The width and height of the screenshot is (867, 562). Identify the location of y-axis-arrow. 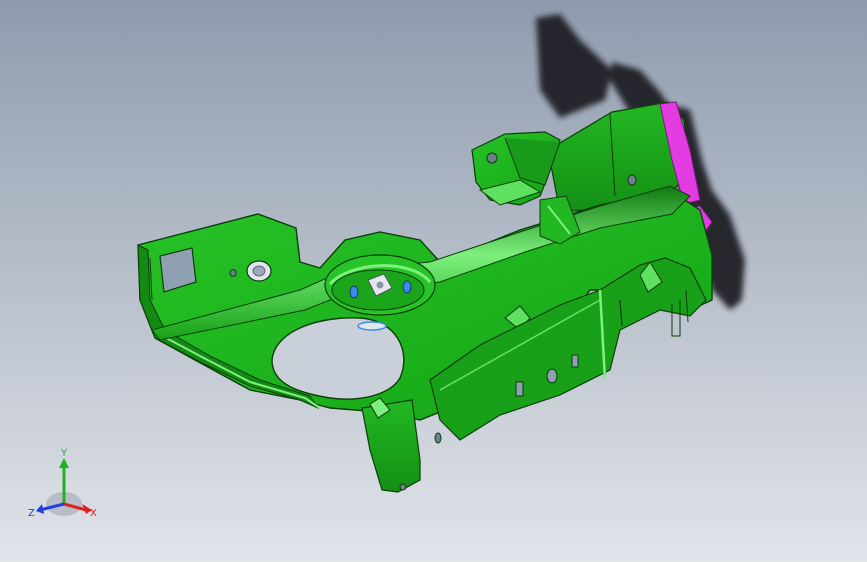
(64, 463).